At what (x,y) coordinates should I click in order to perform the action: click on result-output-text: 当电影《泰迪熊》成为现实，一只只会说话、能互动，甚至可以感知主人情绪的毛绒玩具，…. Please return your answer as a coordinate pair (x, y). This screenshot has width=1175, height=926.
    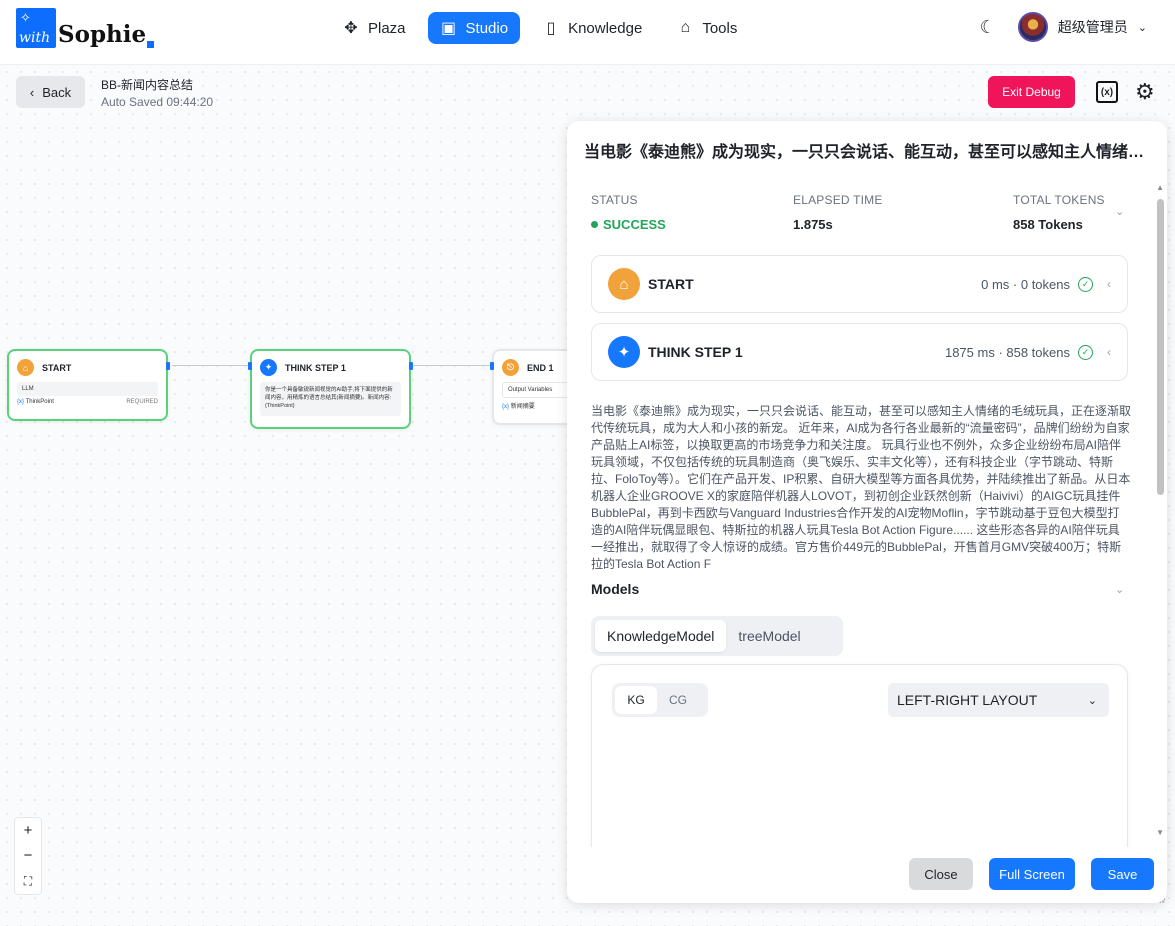
    Looking at the image, I should click on (861, 487).